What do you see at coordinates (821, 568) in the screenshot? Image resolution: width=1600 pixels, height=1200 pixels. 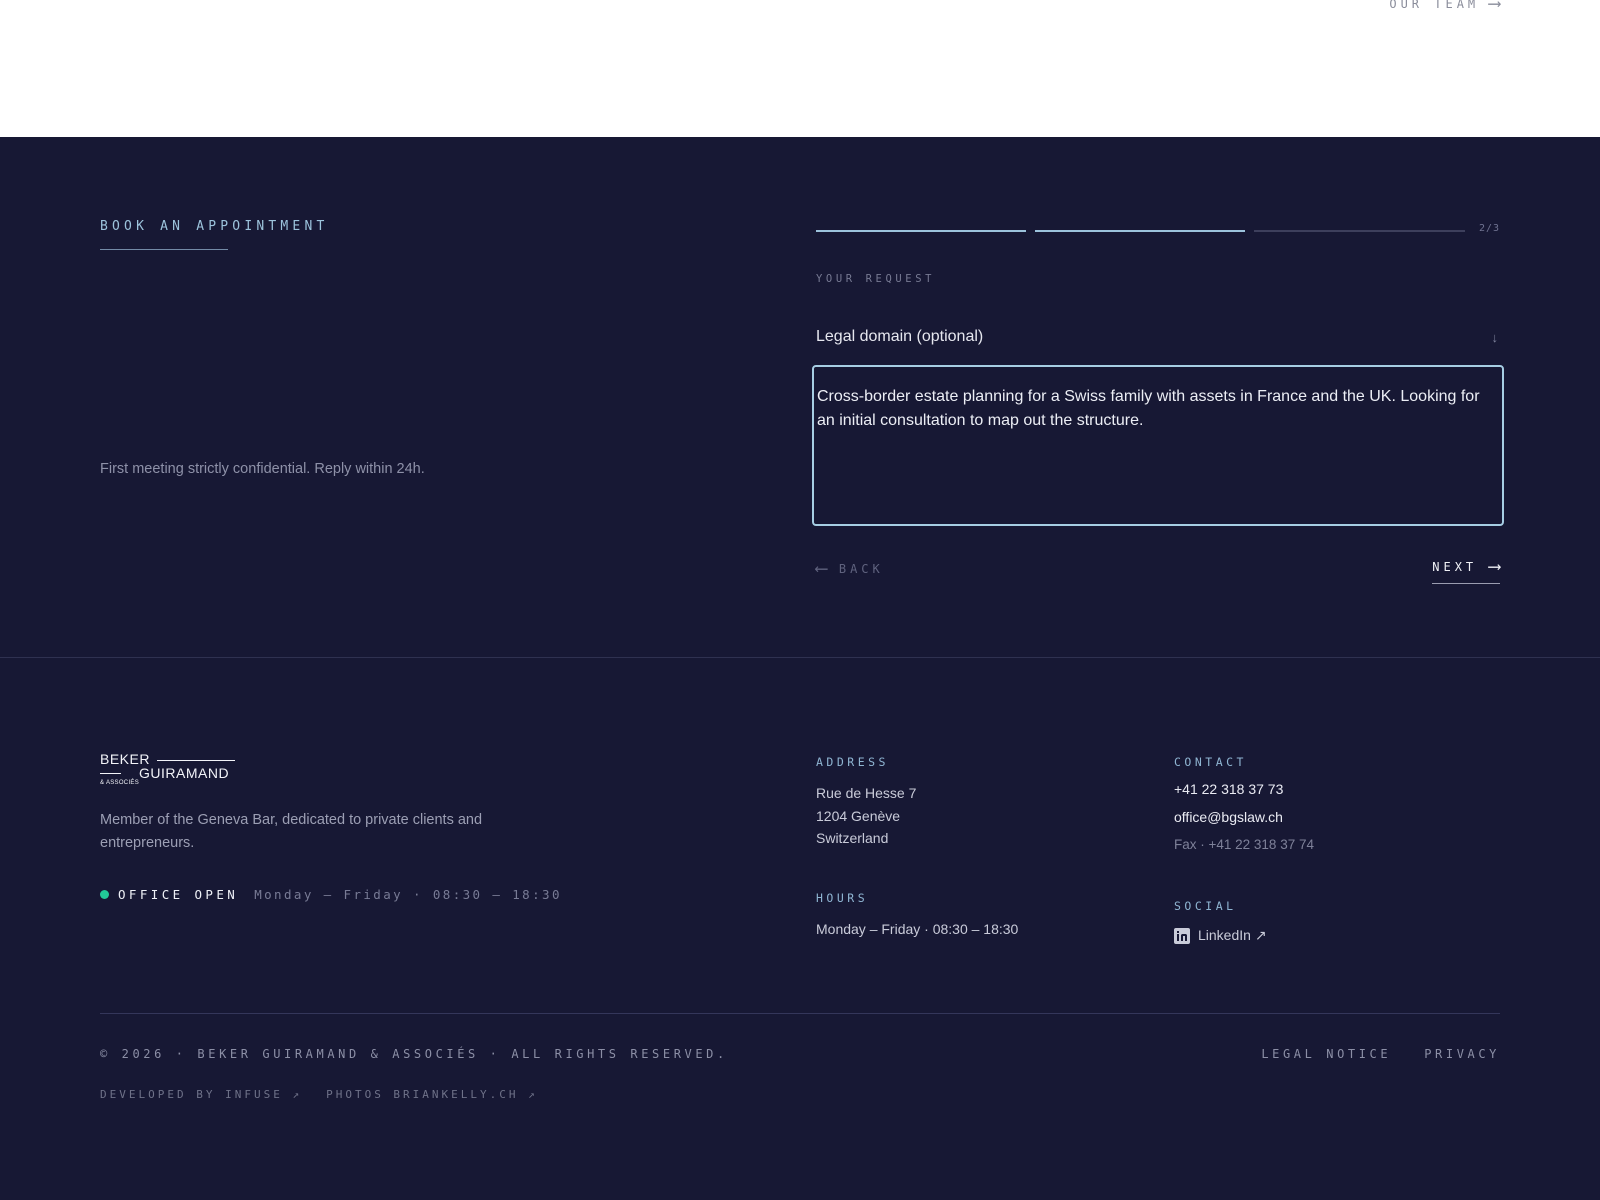 I see `arrow-left-icon: ⟵` at bounding box center [821, 568].